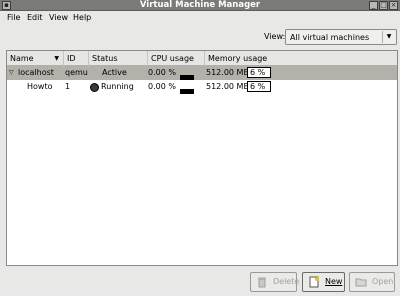 The width and height of the screenshot is (400, 296). What do you see at coordinates (330, 37) in the screenshot?
I see `view-select-value: All virtual machines` at bounding box center [330, 37].